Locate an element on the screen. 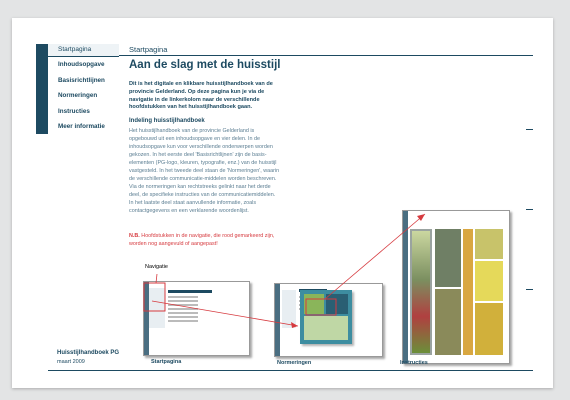  callout-box-normering is located at coordinates (321, 307).